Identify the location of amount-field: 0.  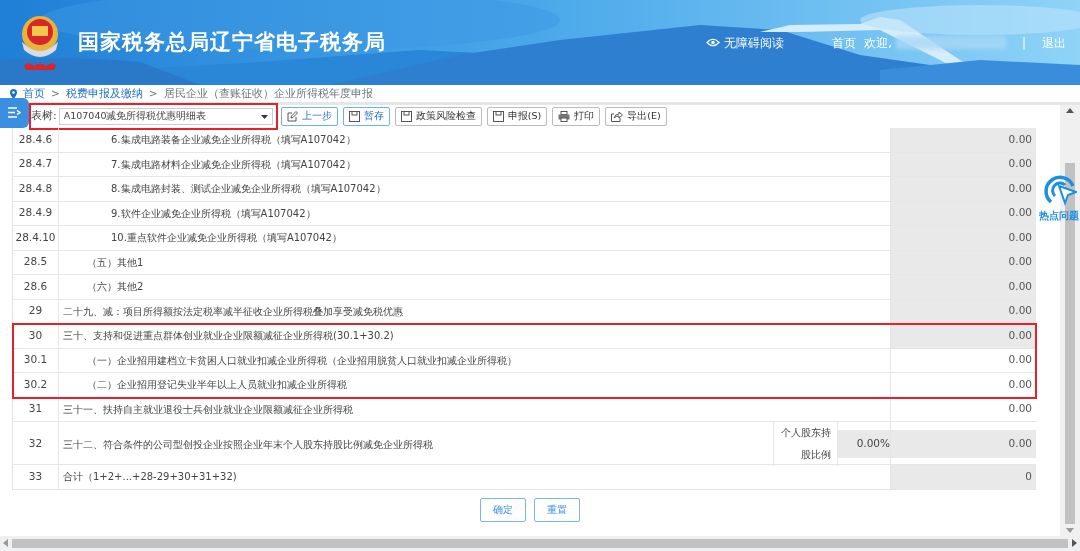
(963, 477).